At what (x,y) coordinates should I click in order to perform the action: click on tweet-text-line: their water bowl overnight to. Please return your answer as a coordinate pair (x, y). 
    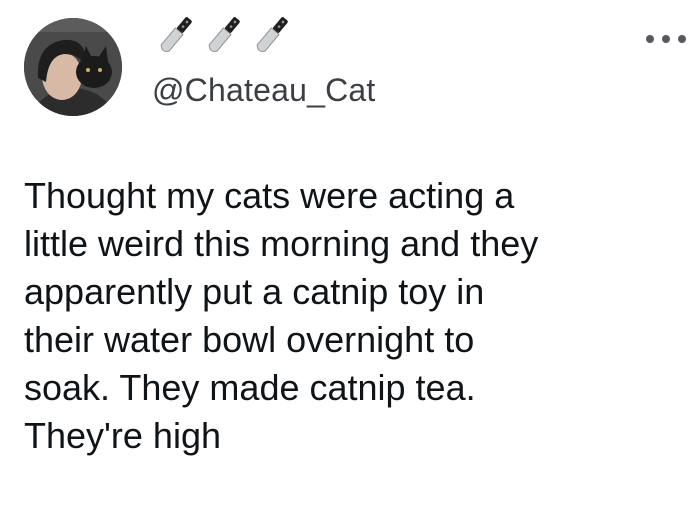
    Looking at the image, I should click on (249, 339).